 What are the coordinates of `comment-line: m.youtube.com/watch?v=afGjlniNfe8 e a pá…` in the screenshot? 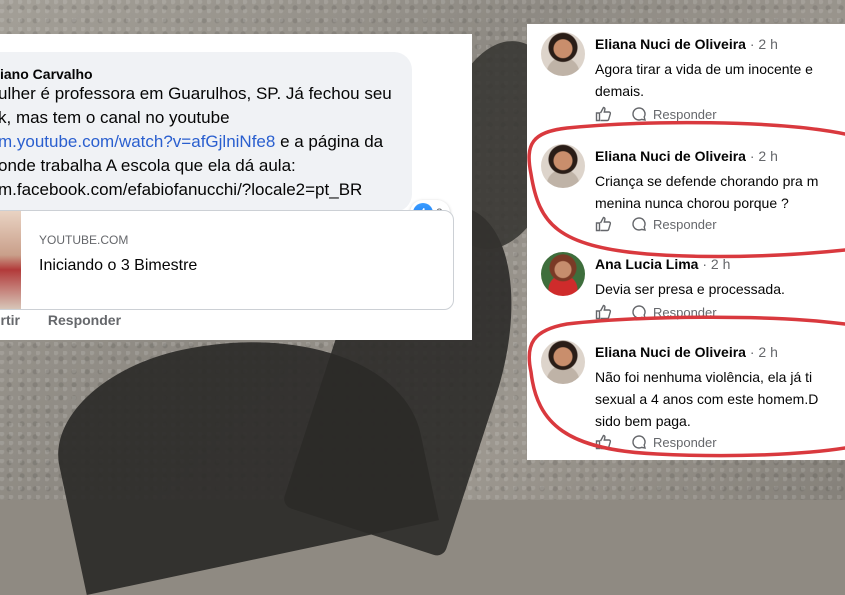 It's located at (204, 142).